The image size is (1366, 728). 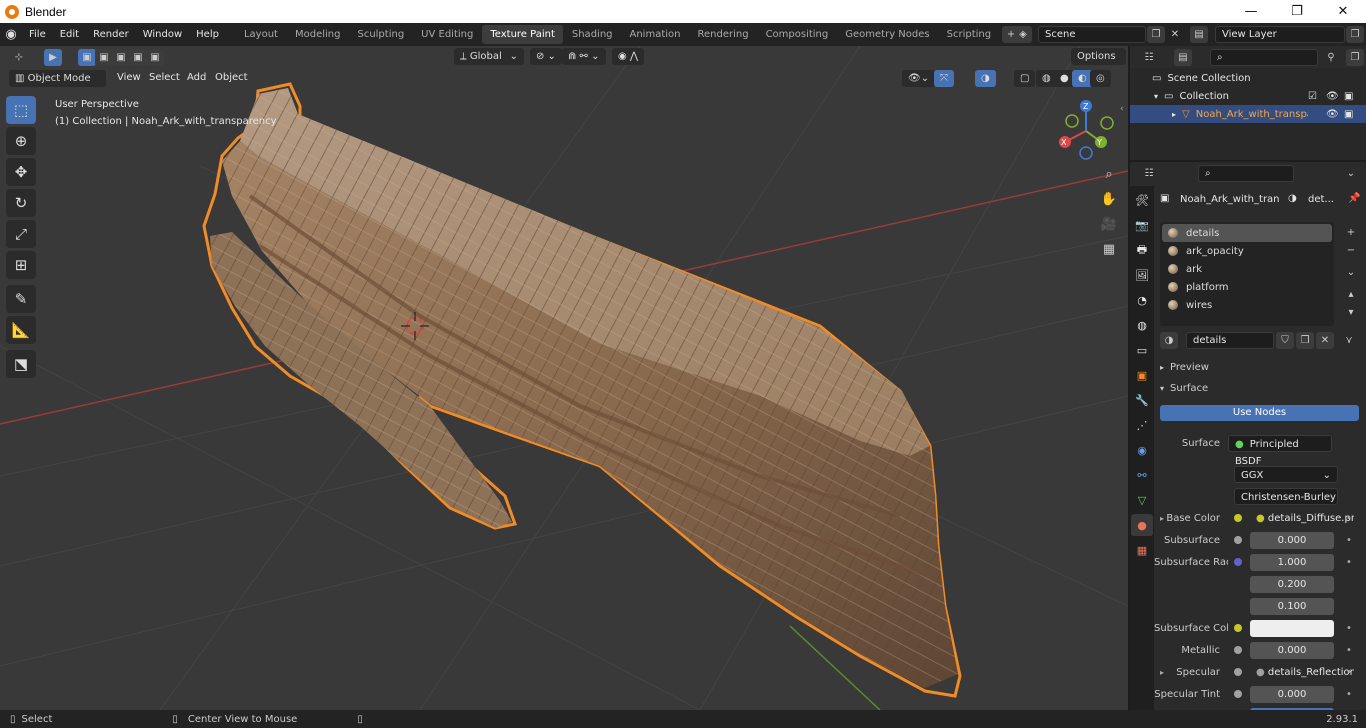 What do you see at coordinates (1247, 287) in the screenshot?
I see `material-slot-platform: platform` at bounding box center [1247, 287].